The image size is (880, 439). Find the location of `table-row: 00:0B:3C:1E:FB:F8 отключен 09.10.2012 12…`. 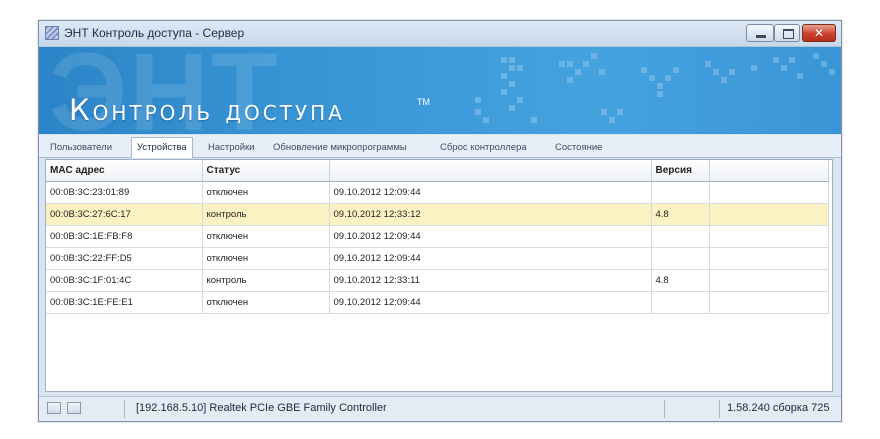

table-row: 00:0B:3C:1E:FB:F8 отключен 09.10.2012 12… is located at coordinates (437, 236).